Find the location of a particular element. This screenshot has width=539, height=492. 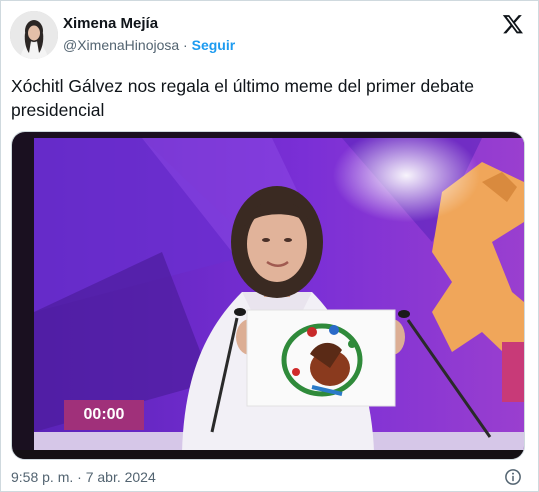

tweet-timestamp: 9:58 p. m. · 7 abr. 2024 is located at coordinates (83, 477).